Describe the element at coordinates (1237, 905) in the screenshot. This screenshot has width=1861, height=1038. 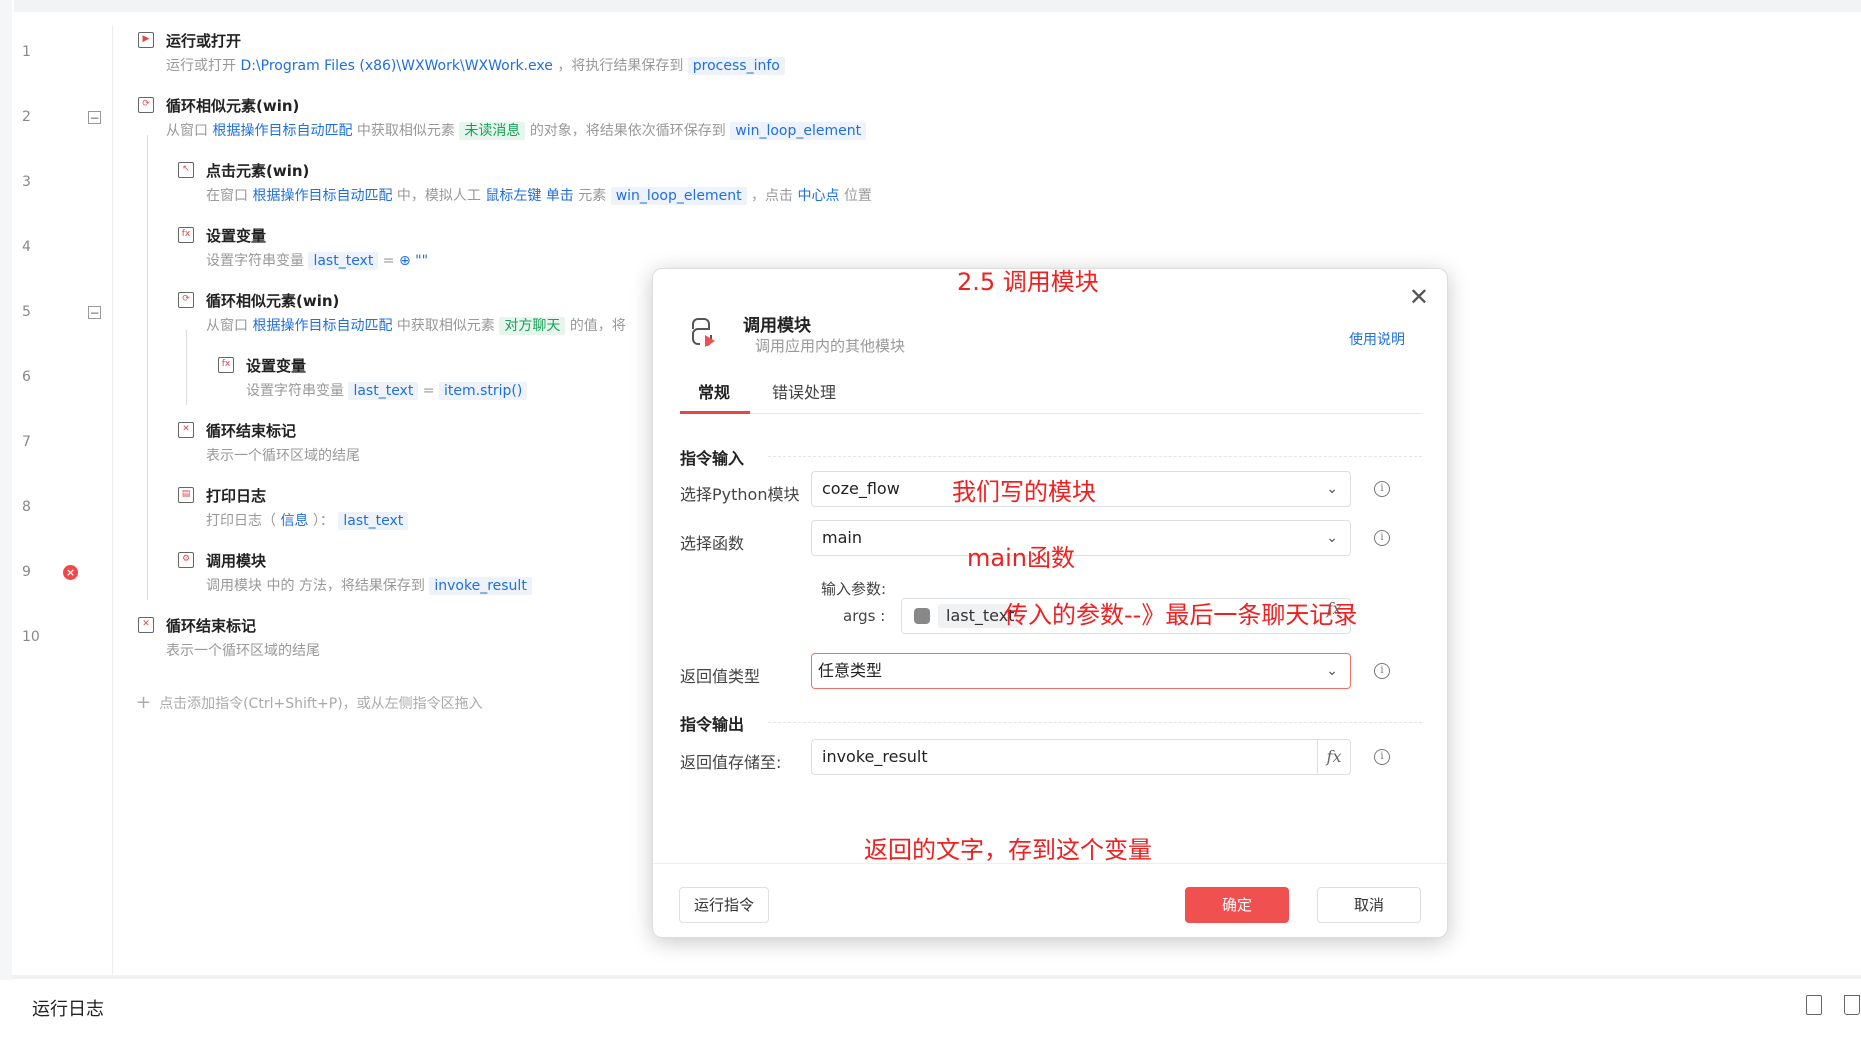
I see `confirm-button: 确定` at that location.